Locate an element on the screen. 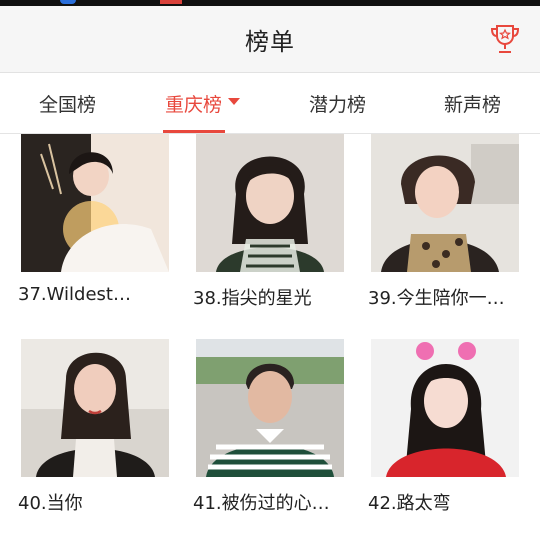 The height and width of the screenshot is (540, 540). tab-label: 潜力榜 is located at coordinates (337, 104).